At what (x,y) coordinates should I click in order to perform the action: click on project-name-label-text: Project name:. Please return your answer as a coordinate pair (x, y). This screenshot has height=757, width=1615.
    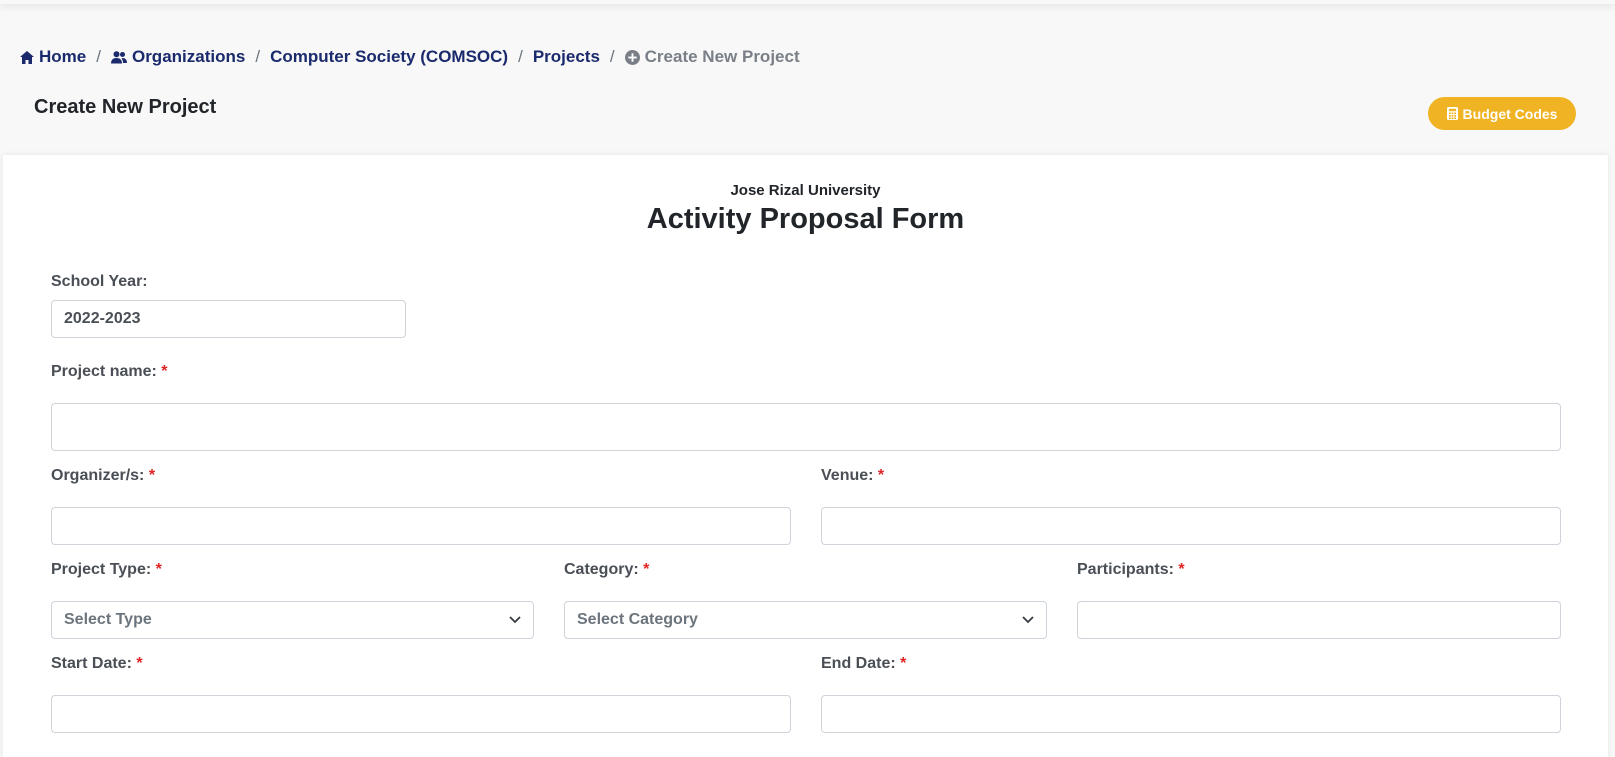
    Looking at the image, I should click on (104, 371).